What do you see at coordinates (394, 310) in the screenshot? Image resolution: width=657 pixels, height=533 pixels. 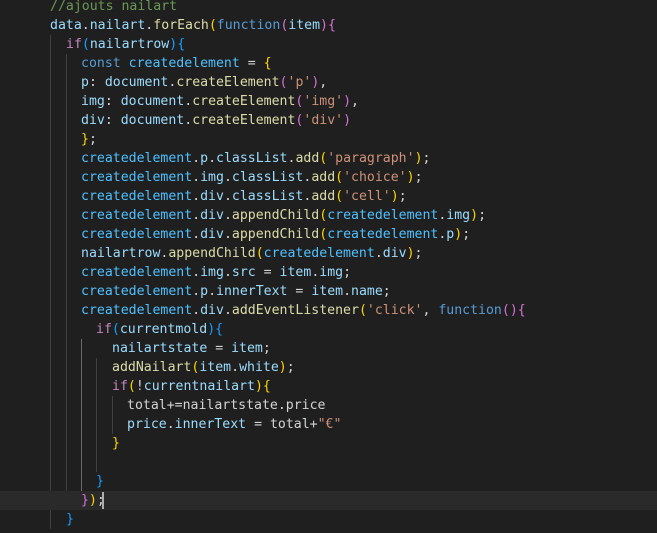 I see `code-token: 'click'` at bounding box center [394, 310].